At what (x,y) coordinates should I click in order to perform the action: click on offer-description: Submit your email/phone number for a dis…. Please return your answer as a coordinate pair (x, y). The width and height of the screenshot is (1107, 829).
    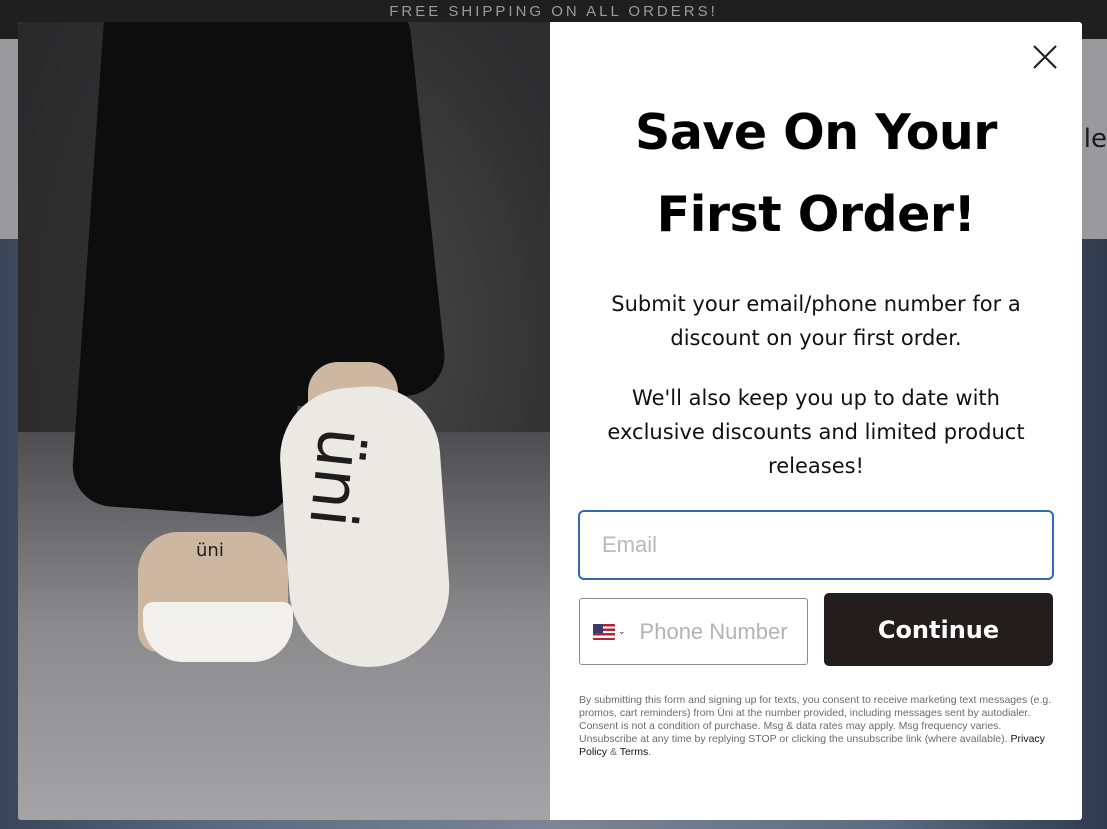
    Looking at the image, I should click on (816, 321).